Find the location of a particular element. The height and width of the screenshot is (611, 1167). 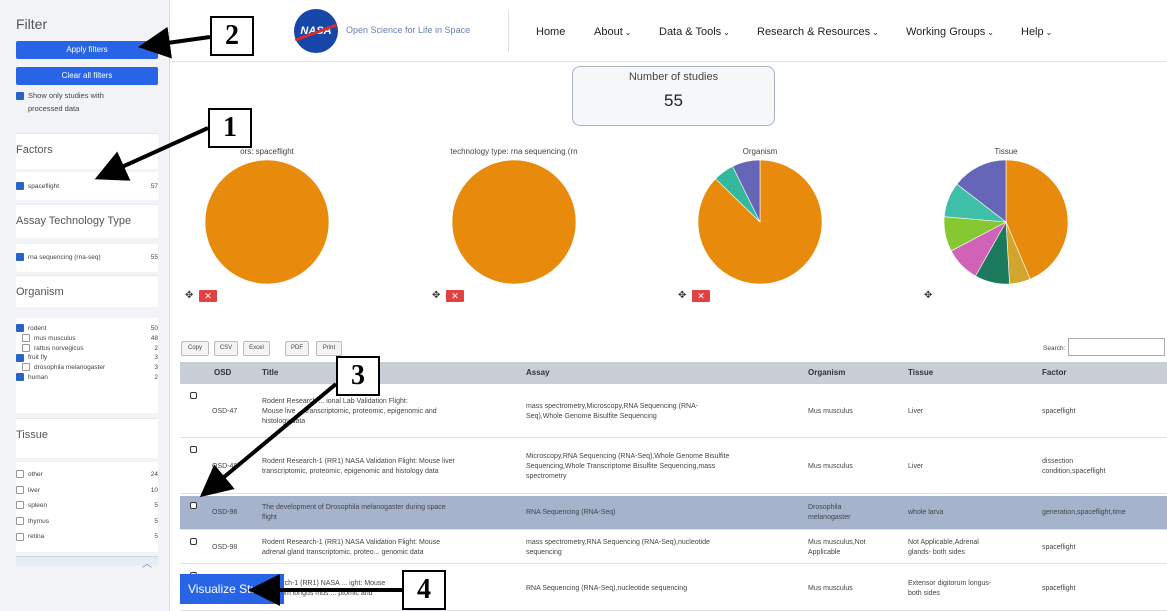

nav-data-tools: Data & Tools ⌄ is located at coordinates (694, 32).